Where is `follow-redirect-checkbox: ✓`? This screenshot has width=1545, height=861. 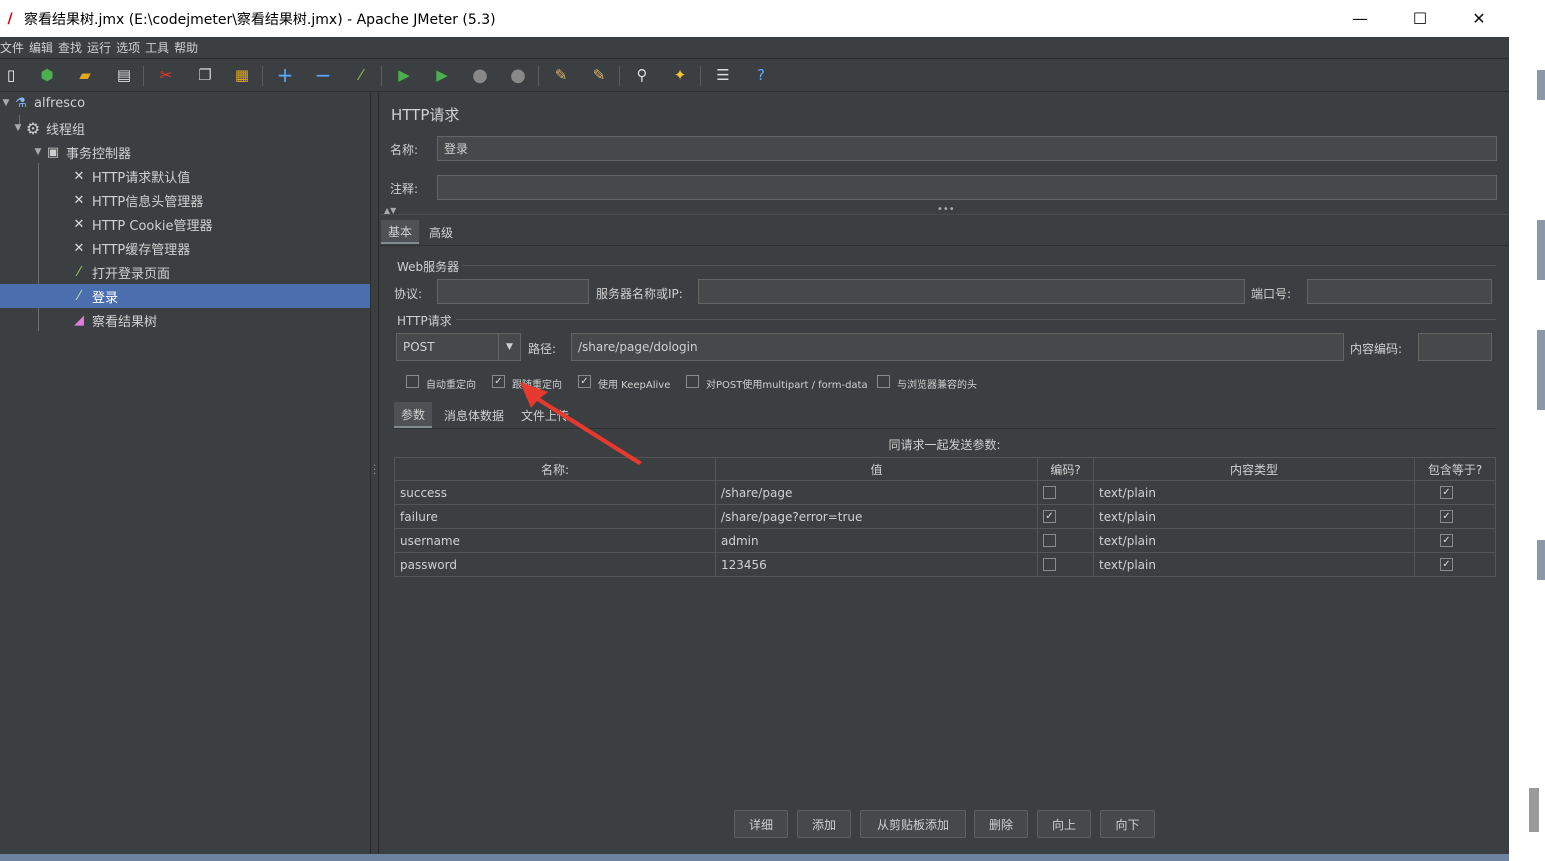
follow-redirect-checkbox: ✓ is located at coordinates (498, 381).